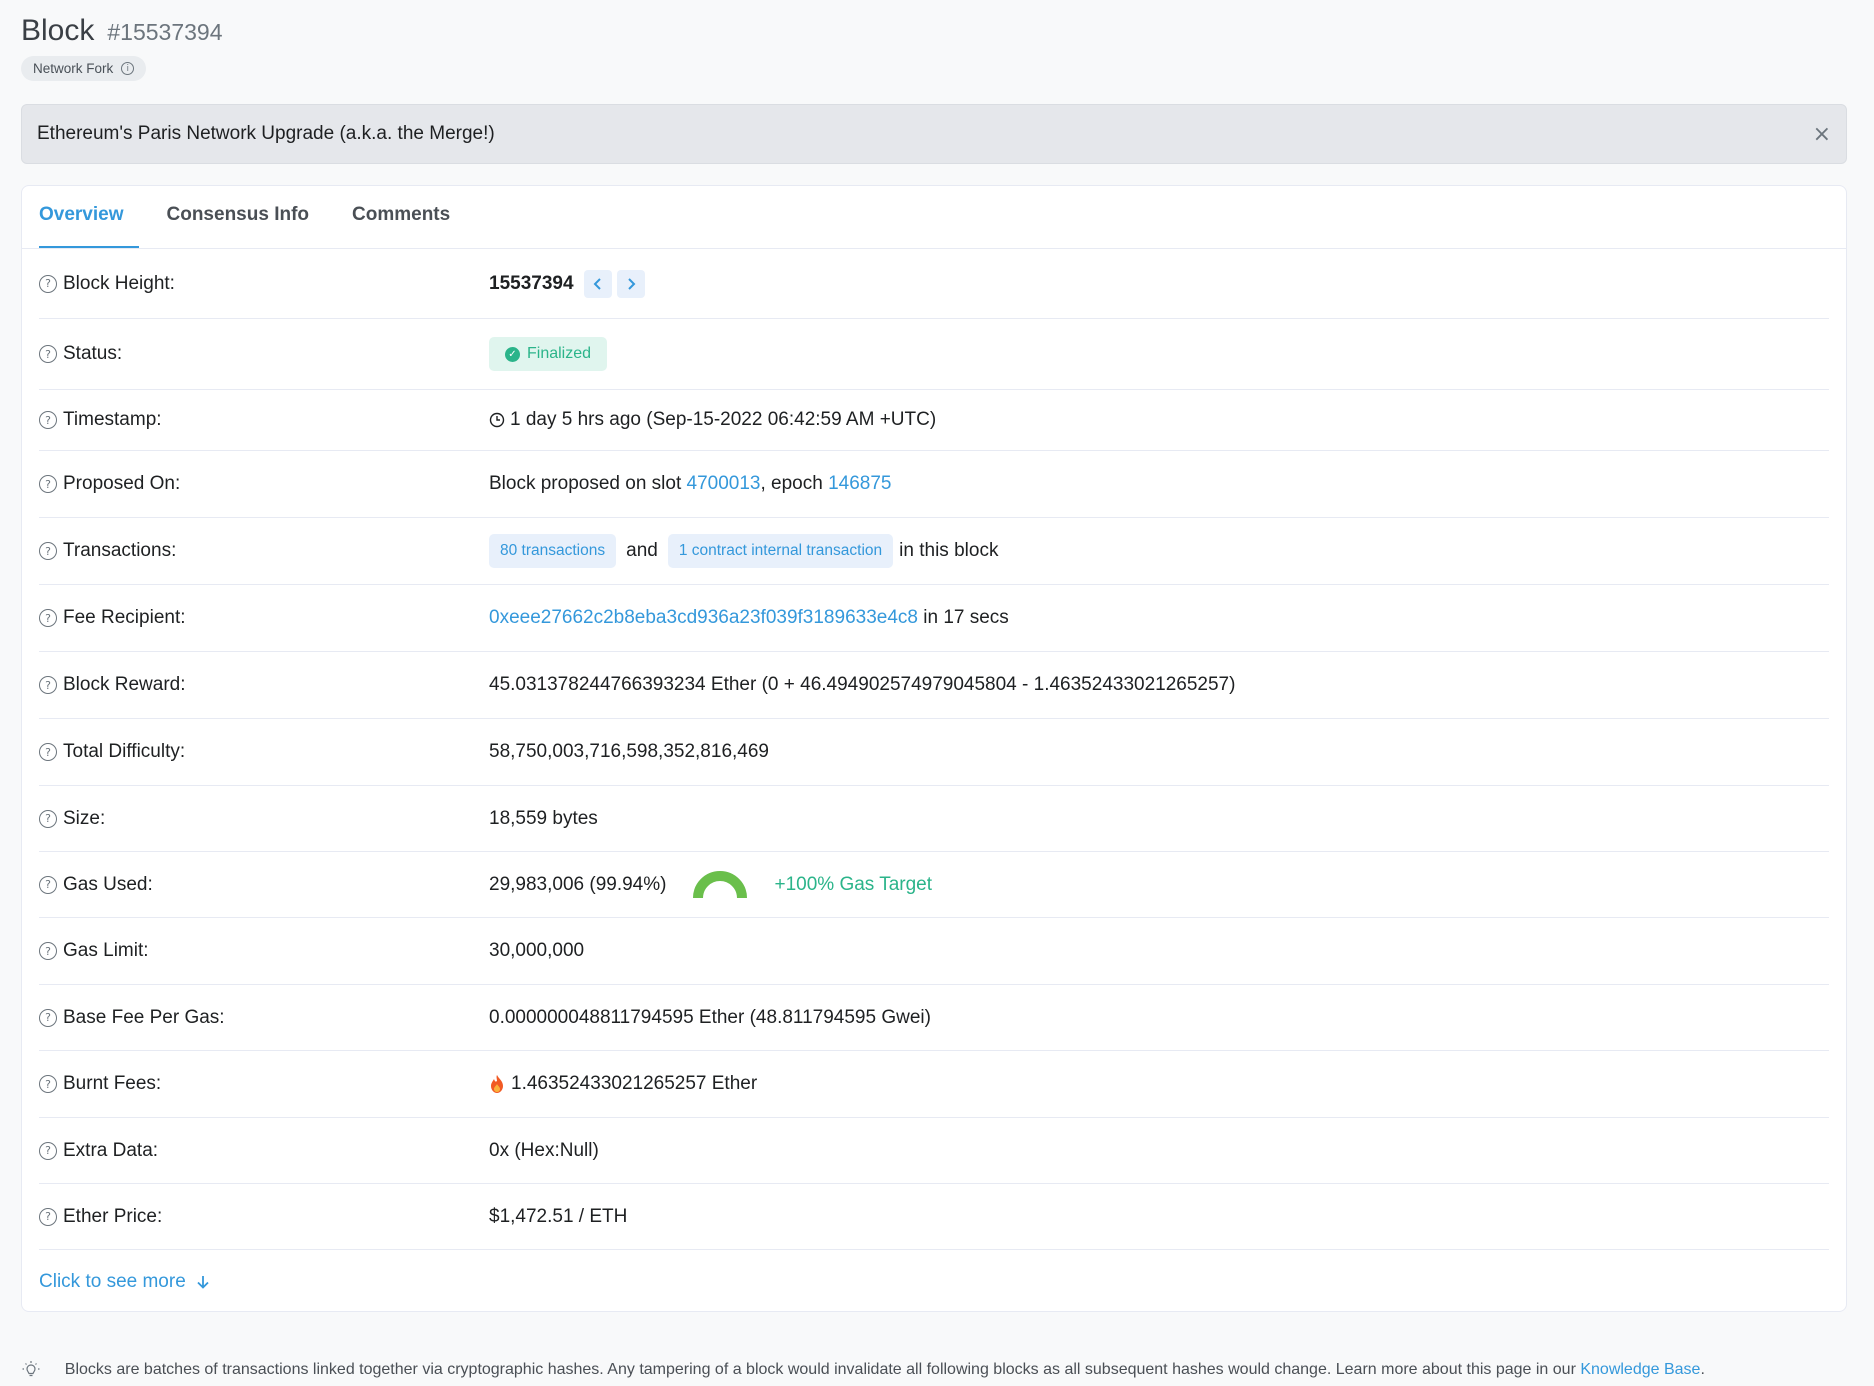  Describe the element at coordinates (934, 354) in the screenshot. I see `row-status: ? Status: ✓ Finalized` at that location.